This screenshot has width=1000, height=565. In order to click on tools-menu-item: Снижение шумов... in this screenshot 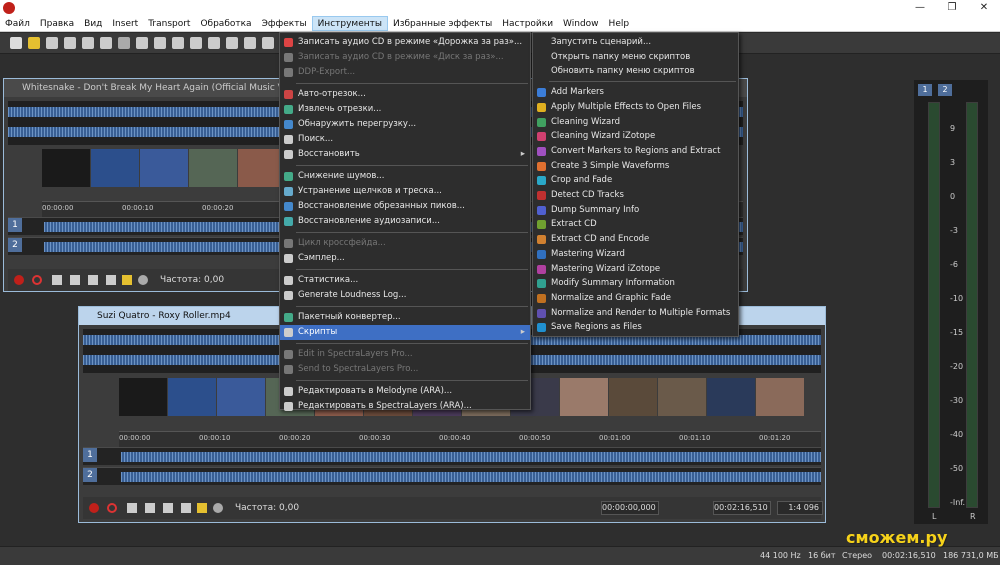, I will do `click(405, 176)`.